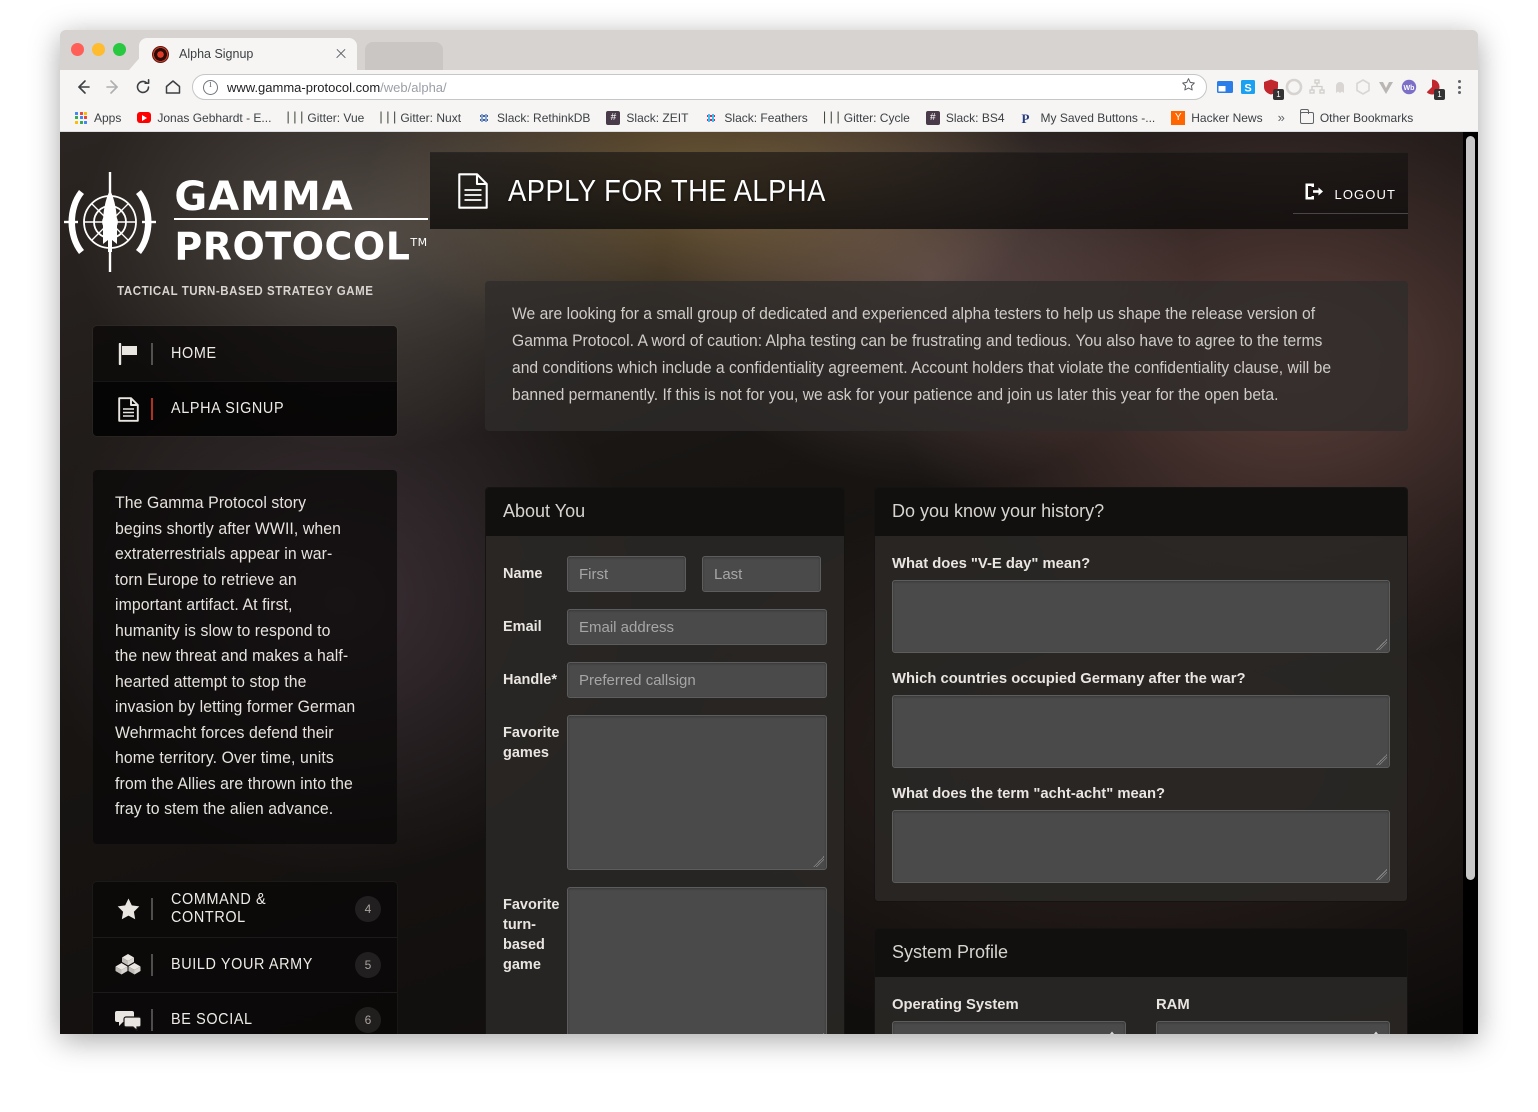 The height and width of the screenshot is (1112, 1538). Describe the element at coordinates (1281, 117) in the screenshot. I see `bookmarks-overflow-button: »` at that location.